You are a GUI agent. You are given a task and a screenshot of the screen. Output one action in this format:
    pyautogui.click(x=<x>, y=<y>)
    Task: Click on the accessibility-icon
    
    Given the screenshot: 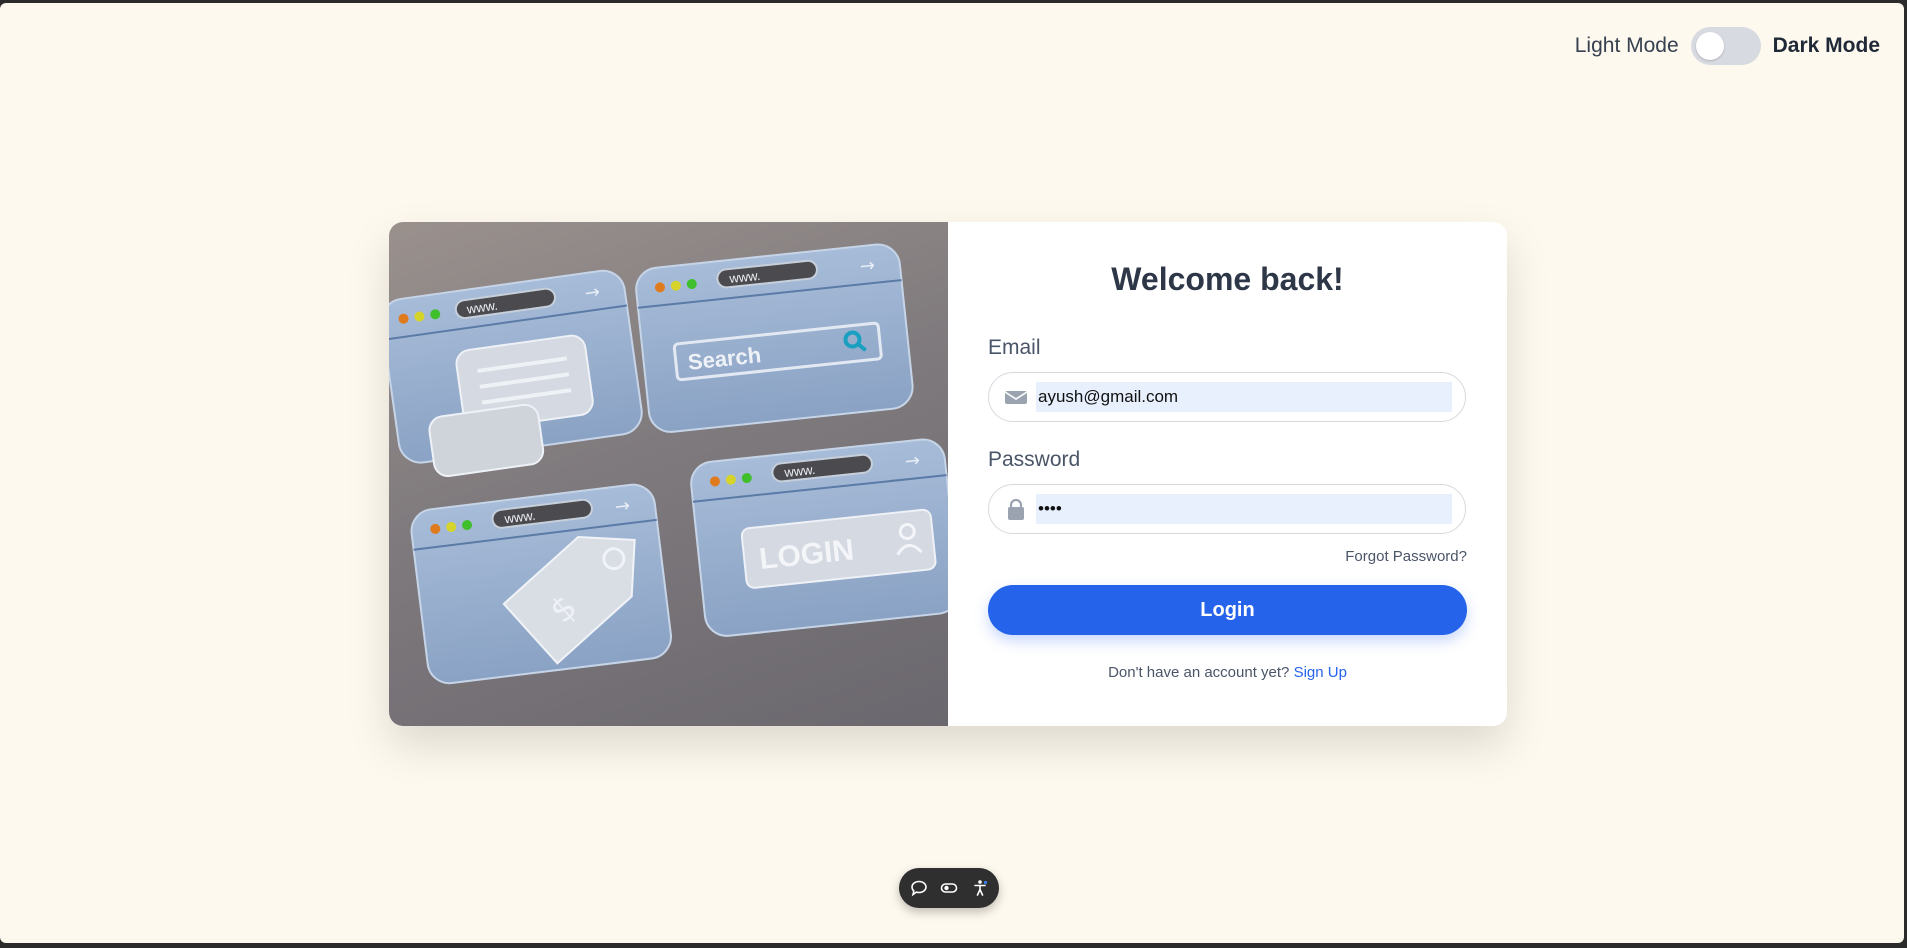 What is the action you would take?
    pyautogui.click(x=980, y=888)
    